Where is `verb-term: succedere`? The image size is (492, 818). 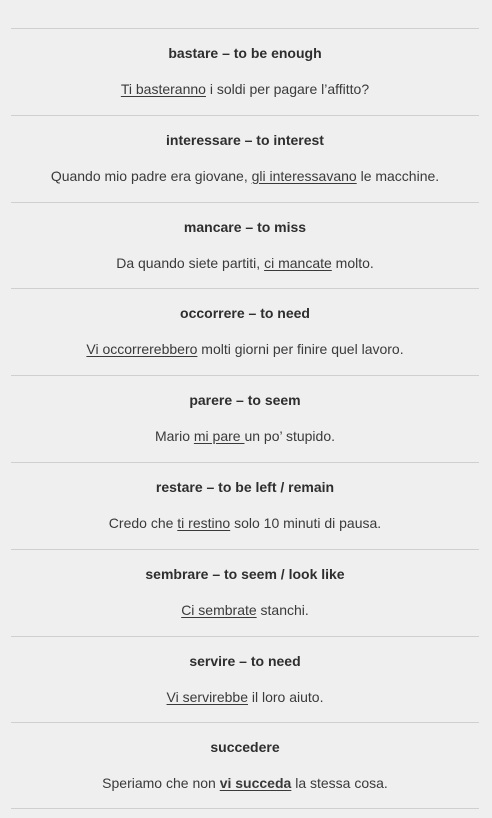 verb-term: succedere is located at coordinates (245, 747).